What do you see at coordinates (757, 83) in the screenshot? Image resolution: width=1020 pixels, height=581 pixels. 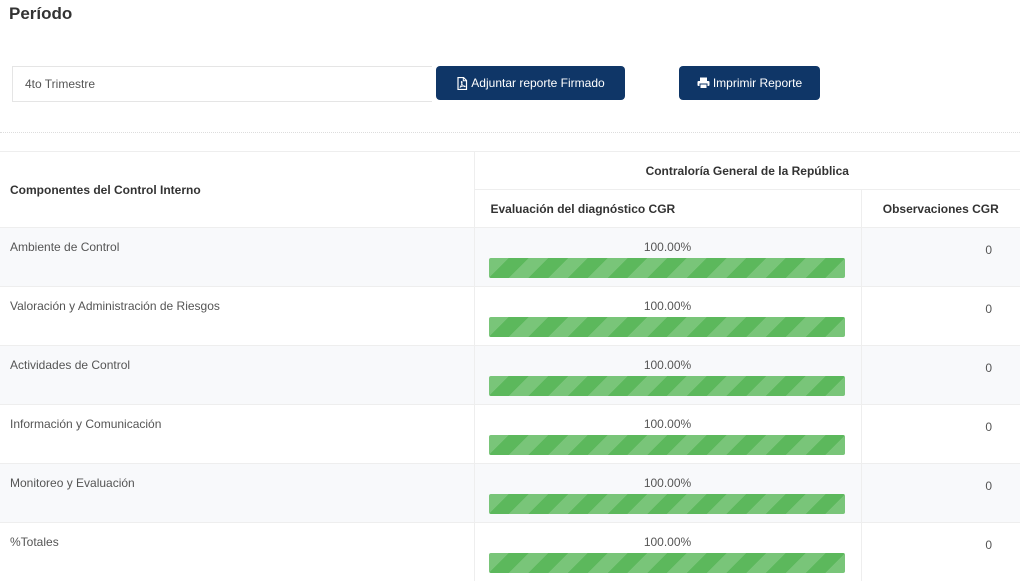 I see `print-report-label: Imprimir Reporte` at bounding box center [757, 83].